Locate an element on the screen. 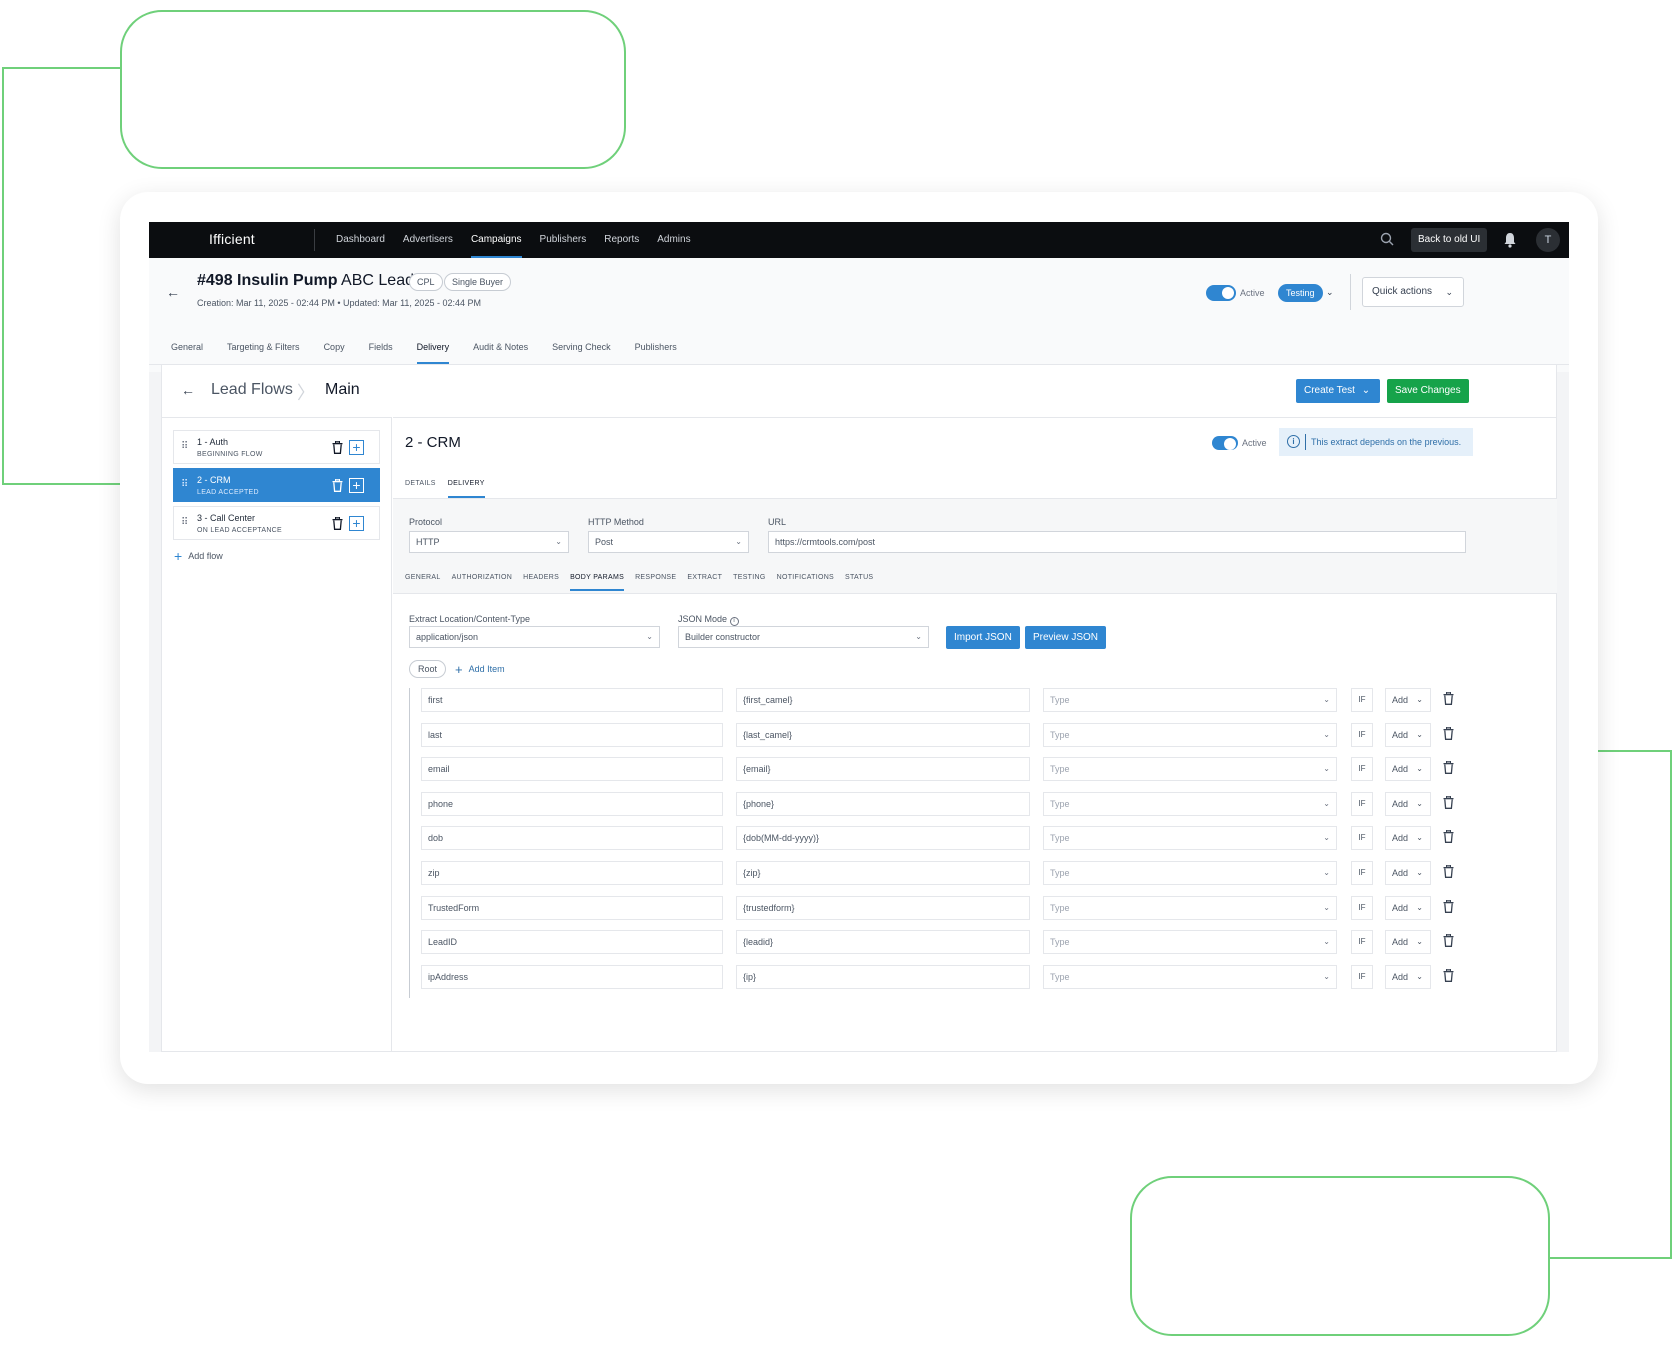  param-tab-status: STATUS is located at coordinates (862, 582).